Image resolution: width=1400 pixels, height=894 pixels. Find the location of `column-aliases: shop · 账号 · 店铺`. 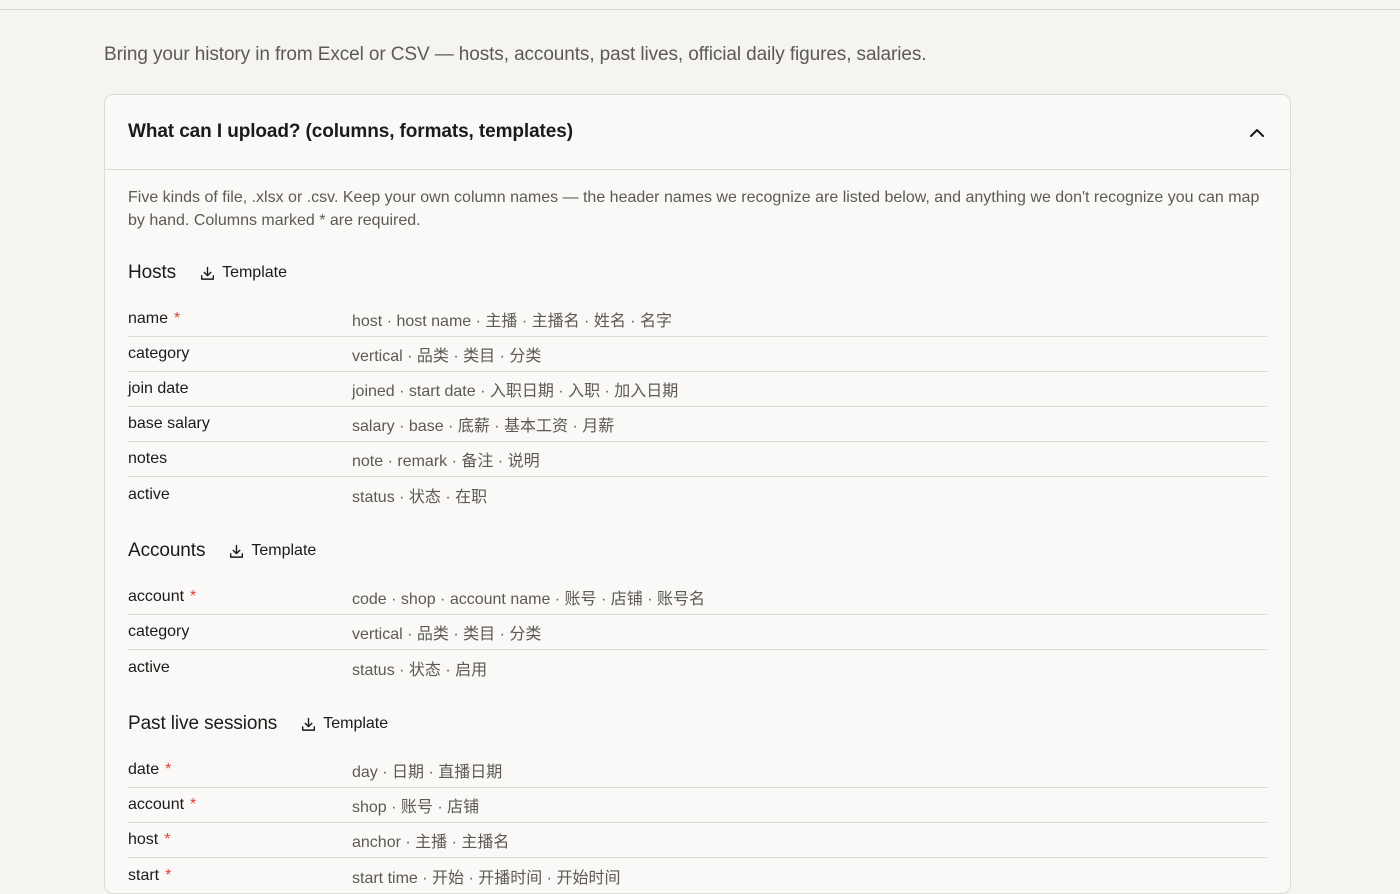

column-aliases: shop · 账号 · 店铺 is located at coordinates (416, 807).